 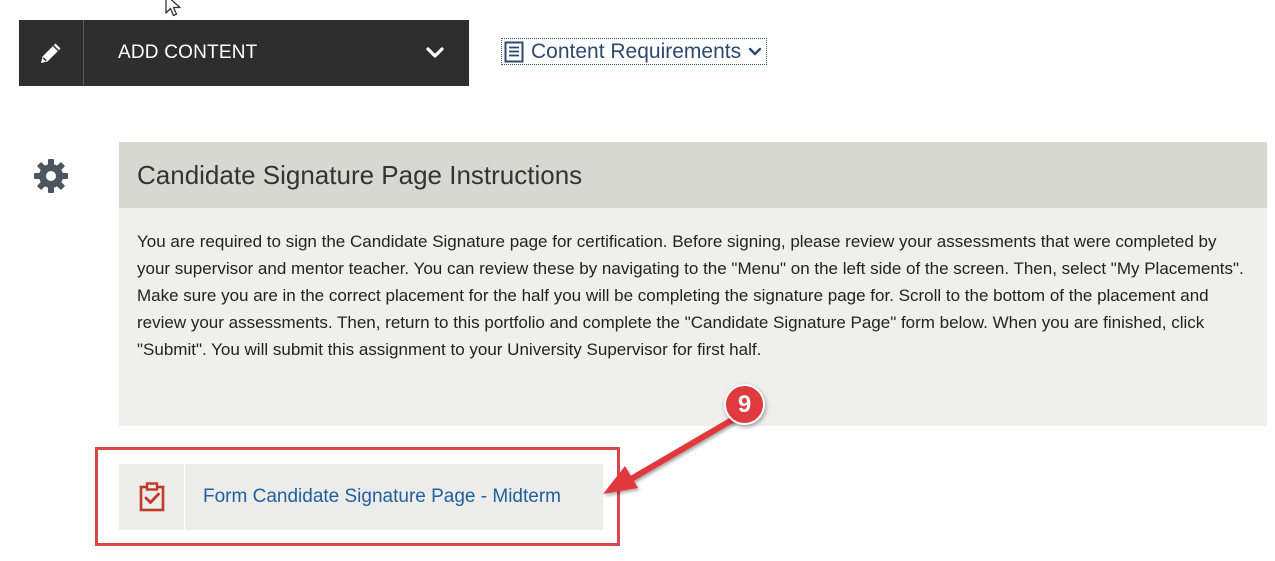 I want to click on content-requirements-label: Content Requirements, so click(x=636, y=51).